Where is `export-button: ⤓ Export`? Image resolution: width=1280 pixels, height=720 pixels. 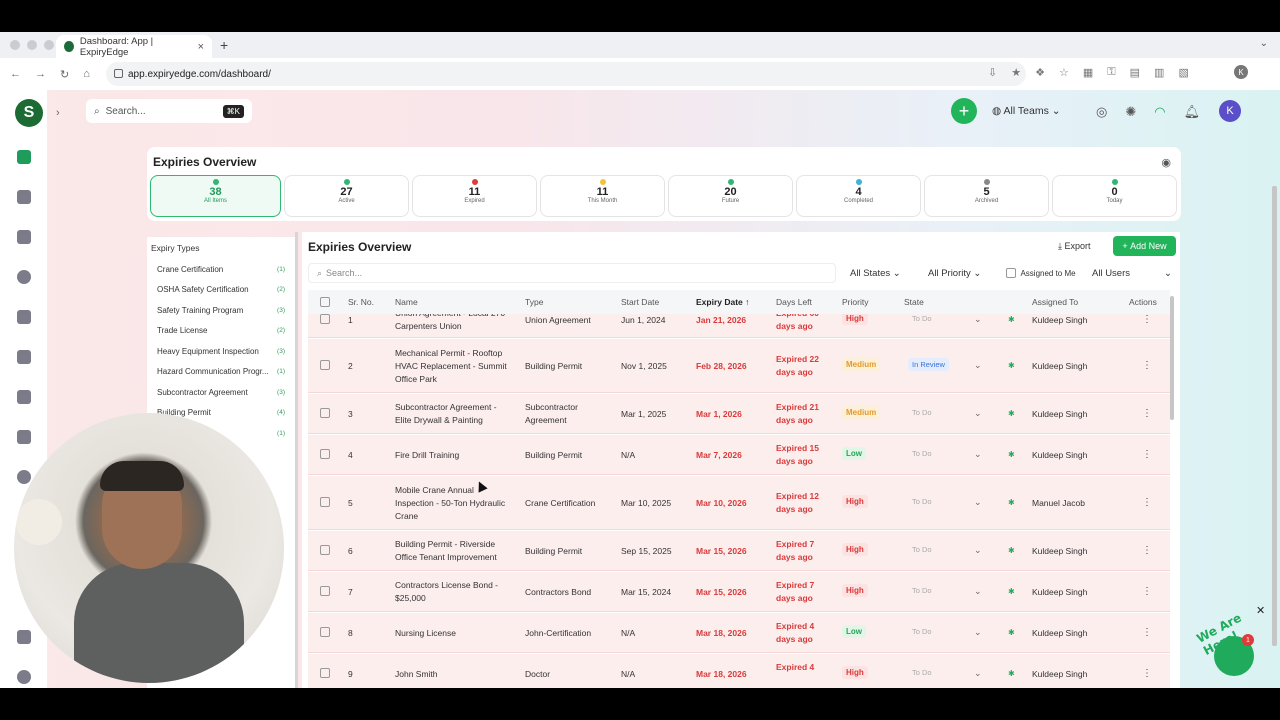 export-button: ⤓ Export is located at coordinates (1074, 246).